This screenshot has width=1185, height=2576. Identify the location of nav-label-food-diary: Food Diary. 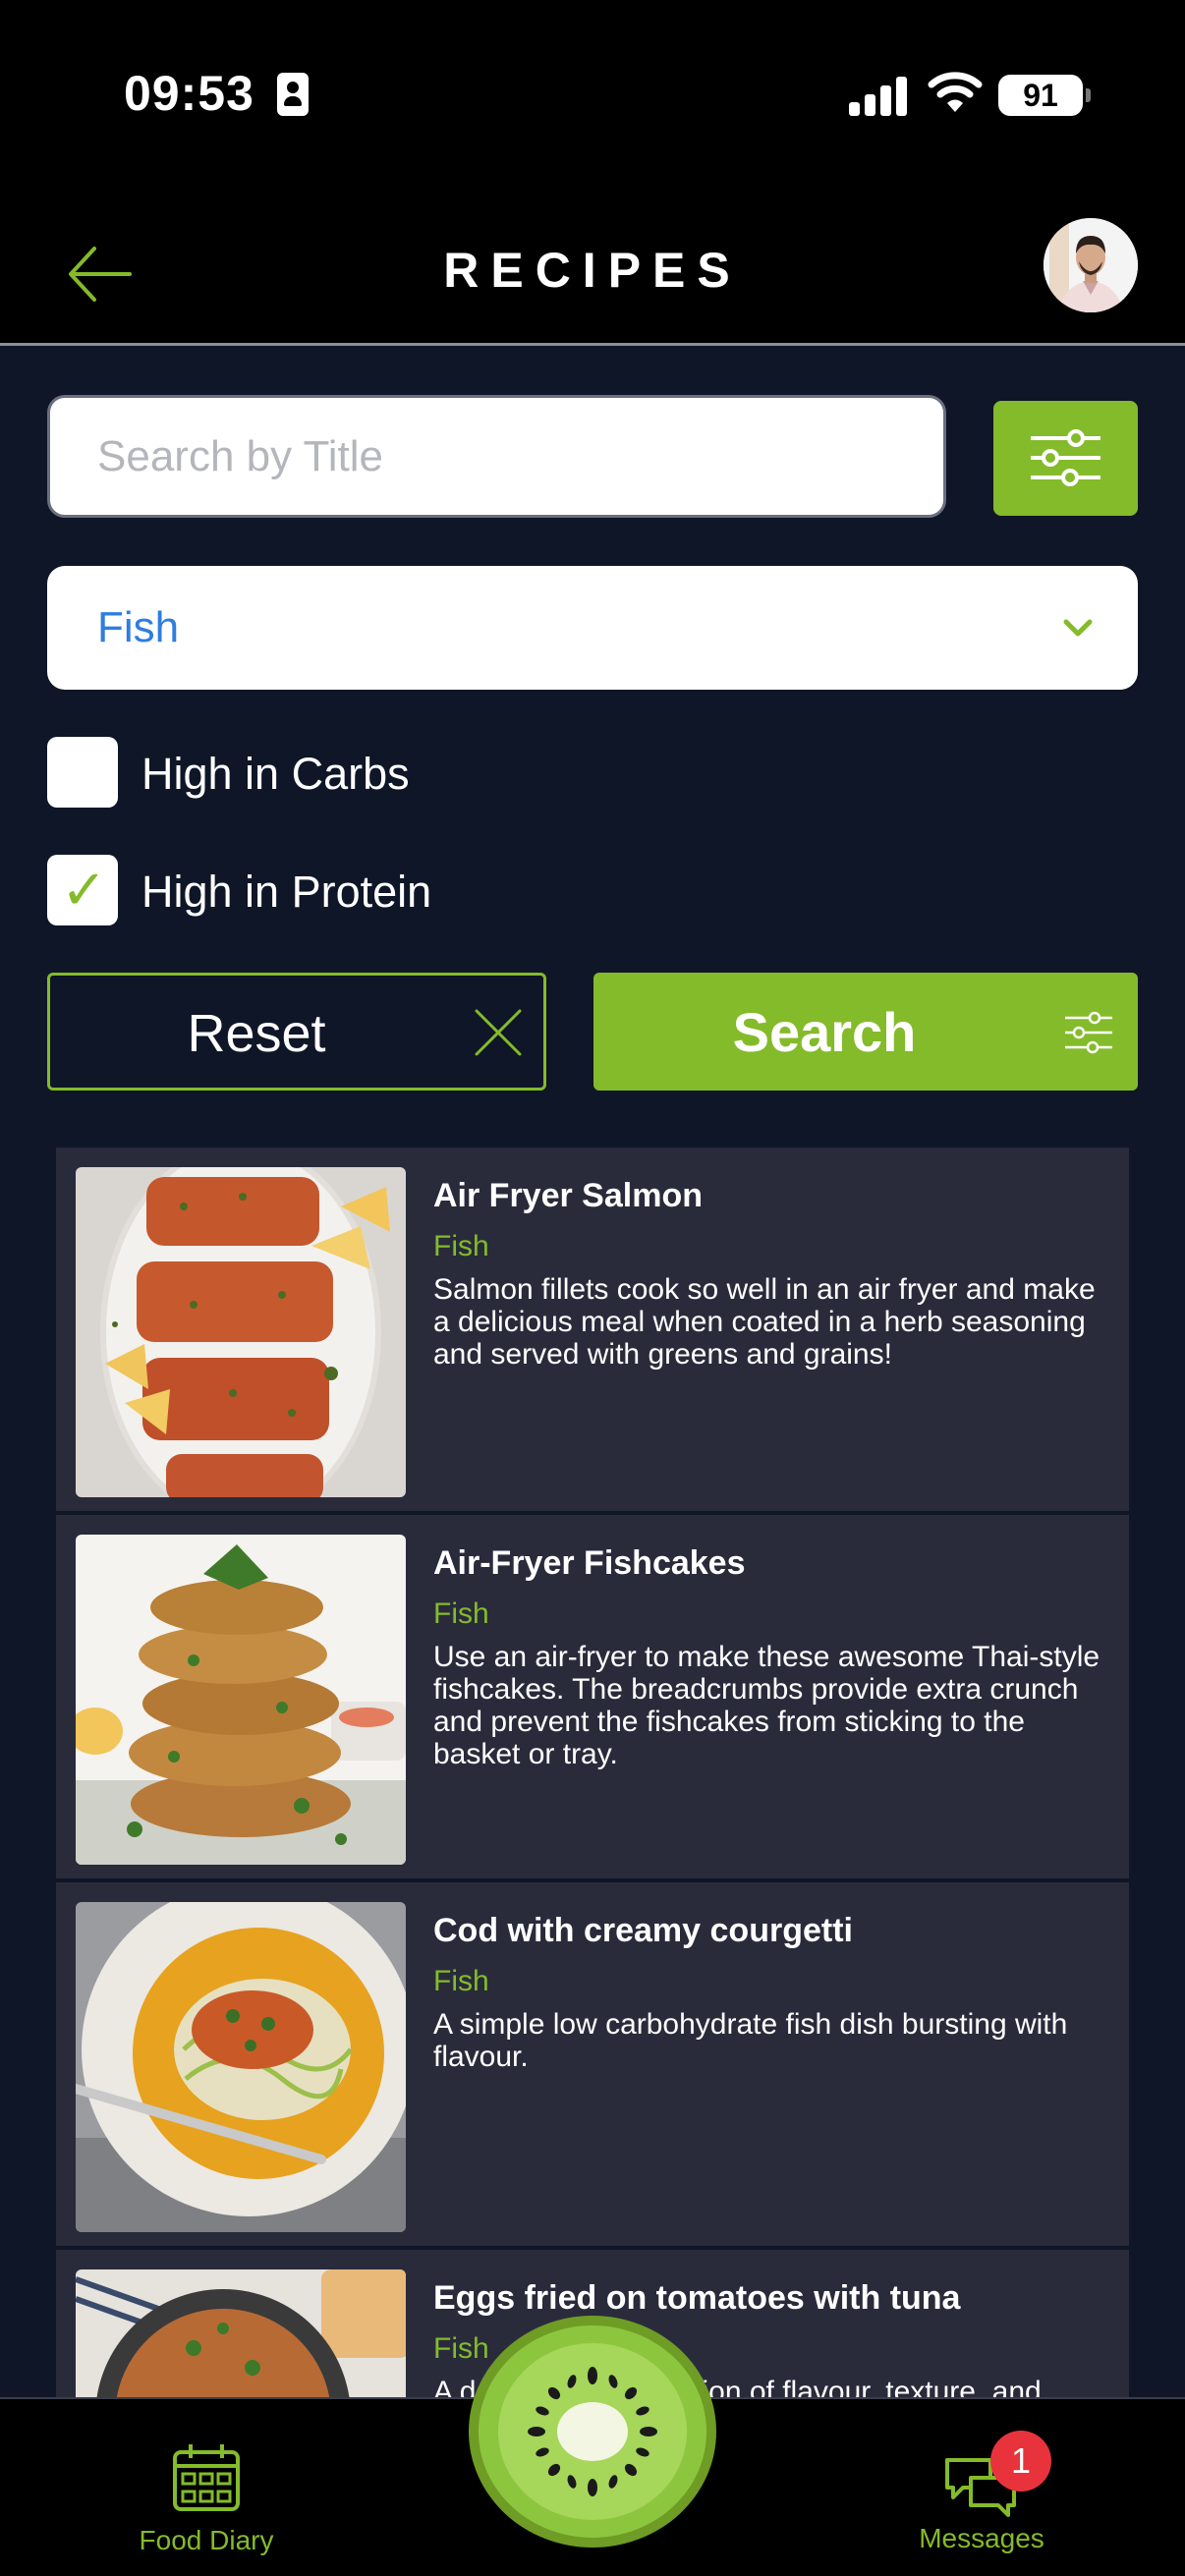
(207, 2540).